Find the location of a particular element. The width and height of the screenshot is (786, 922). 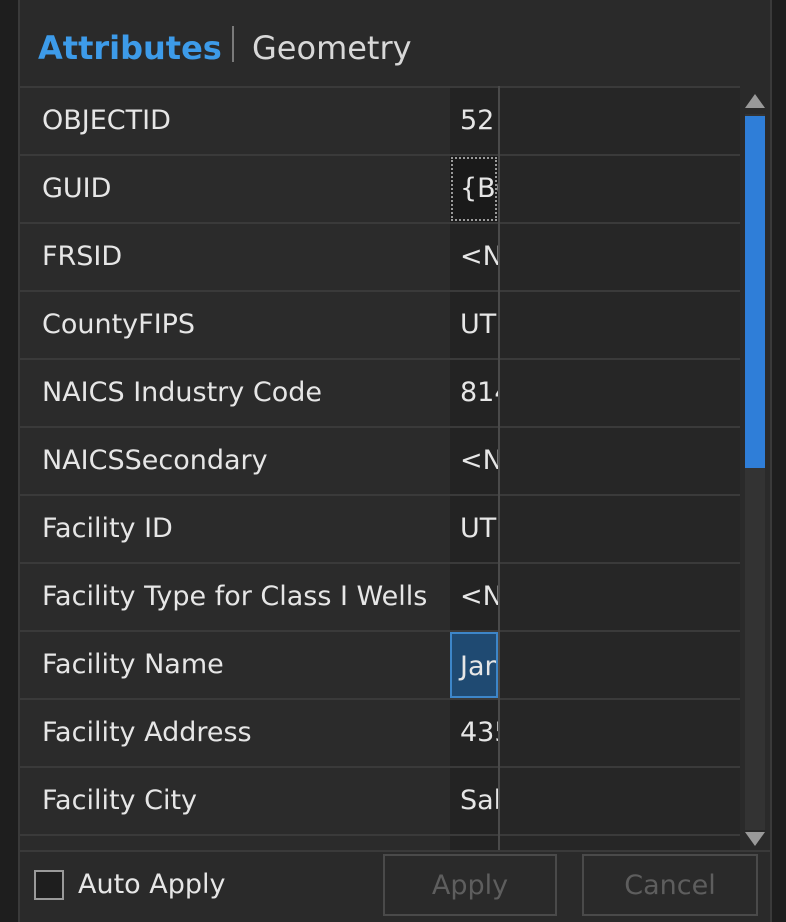

table-row: Facility ID UT is located at coordinates (380, 528).